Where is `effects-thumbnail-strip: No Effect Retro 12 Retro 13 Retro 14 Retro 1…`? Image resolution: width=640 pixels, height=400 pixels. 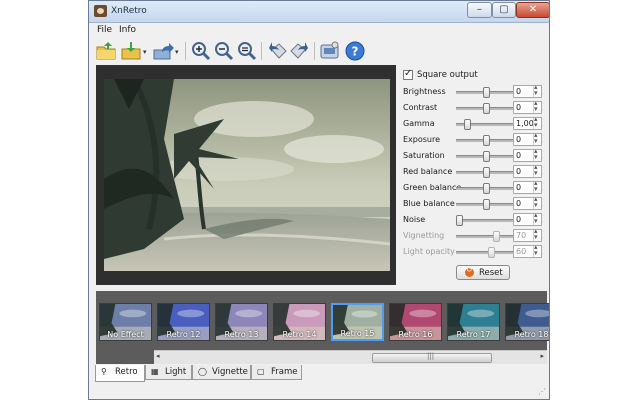 effects-thumbnail-strip: No Effect Retro 12 Retro 13 Retro 14 Retro 1… is located at coordinates (322, 327).